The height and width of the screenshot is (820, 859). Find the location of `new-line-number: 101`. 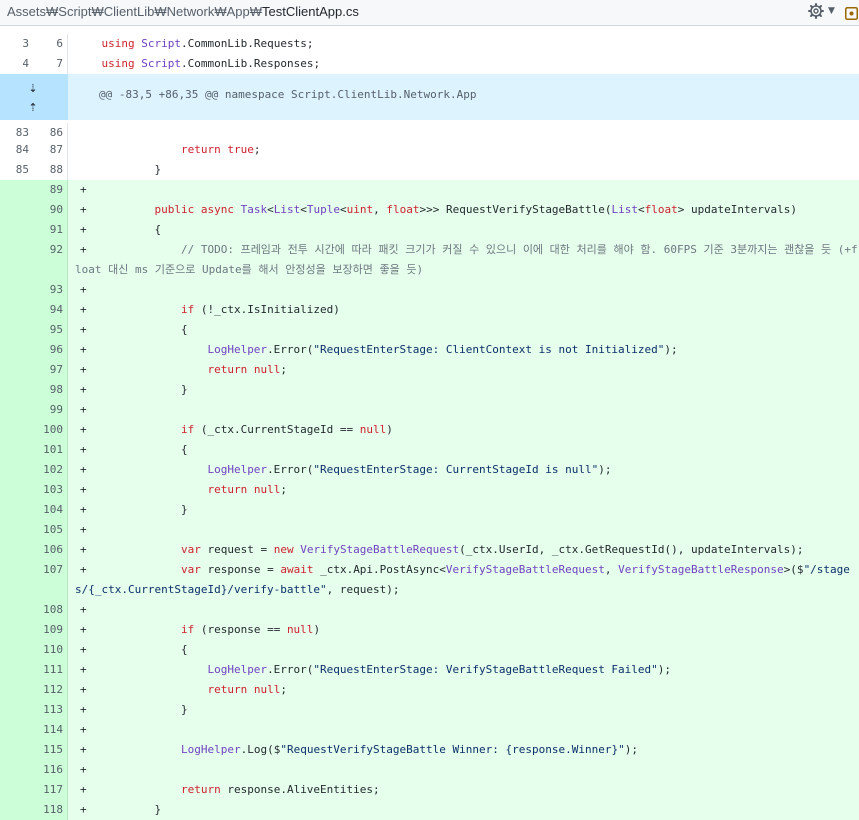

new-line-number: 101 is located at coordinates (50, 450).